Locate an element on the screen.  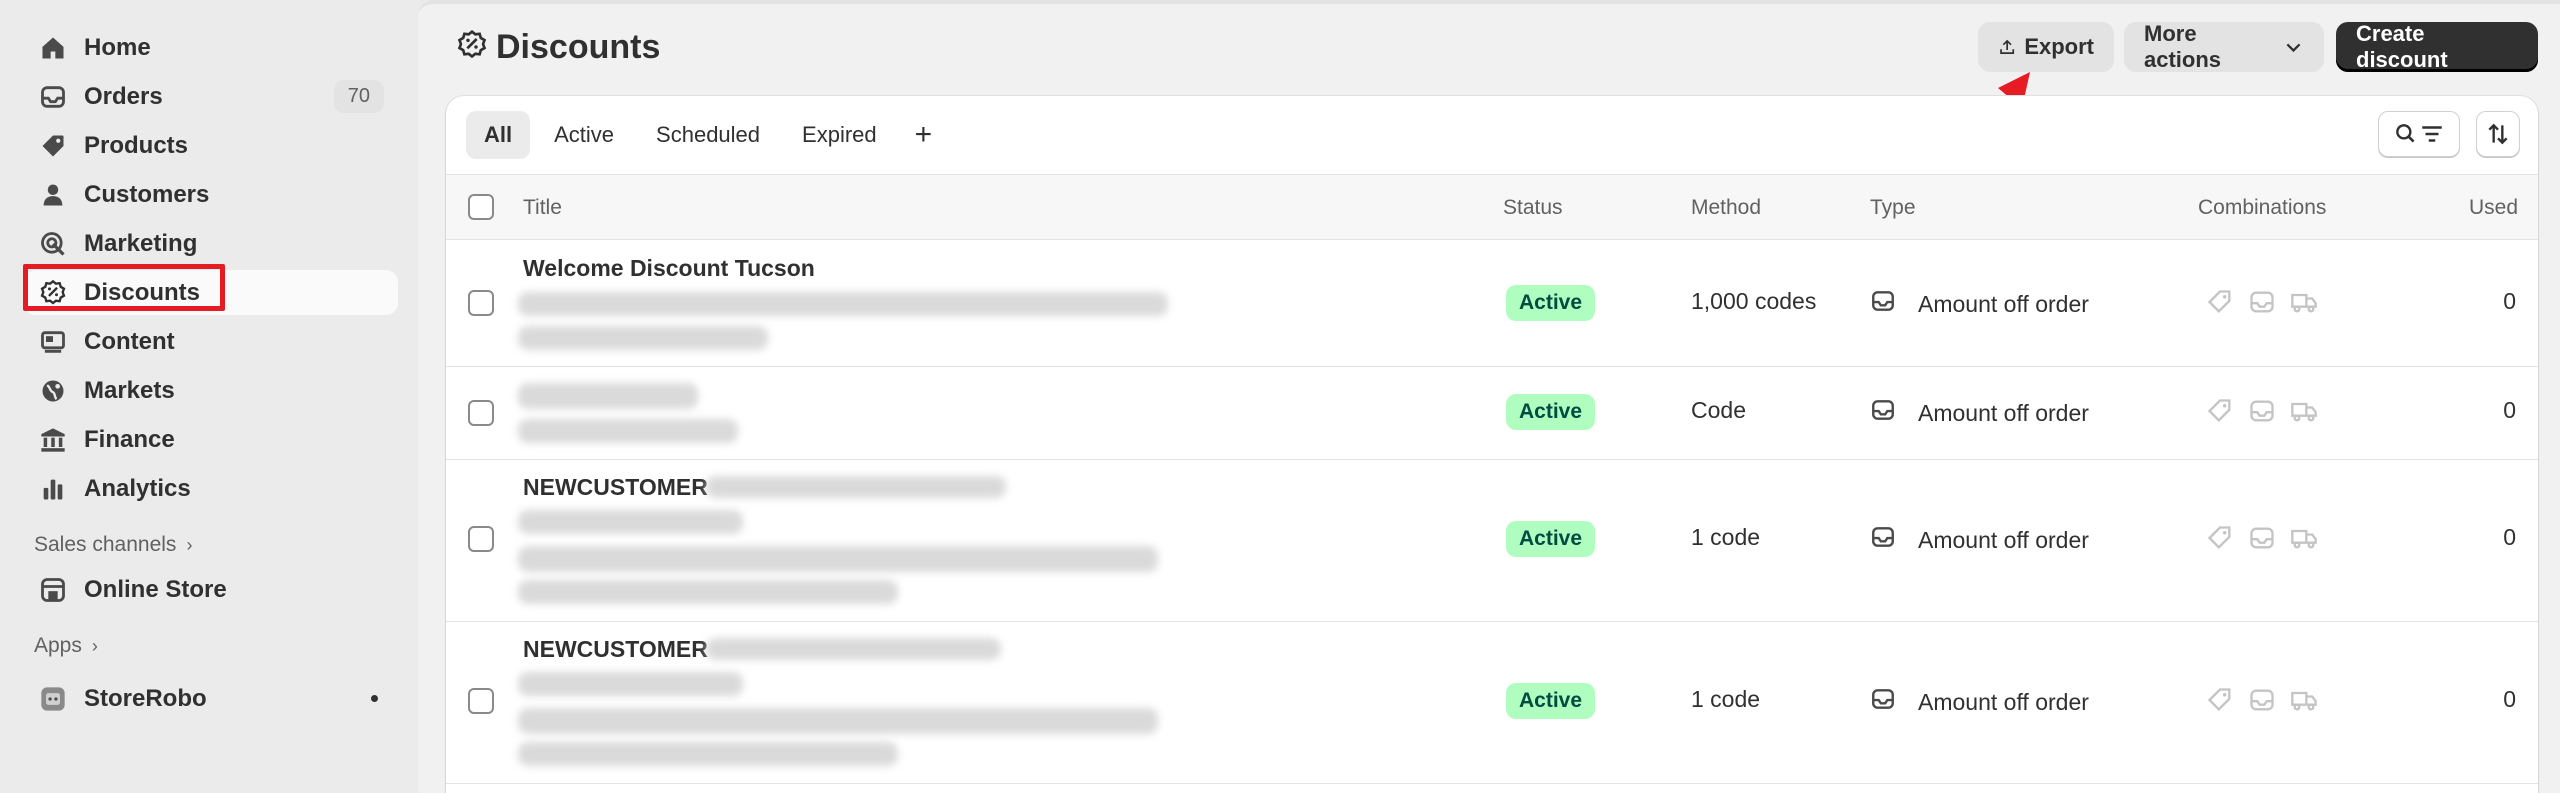
orders-count-badge: 70 is located at coordinates (358, 96).